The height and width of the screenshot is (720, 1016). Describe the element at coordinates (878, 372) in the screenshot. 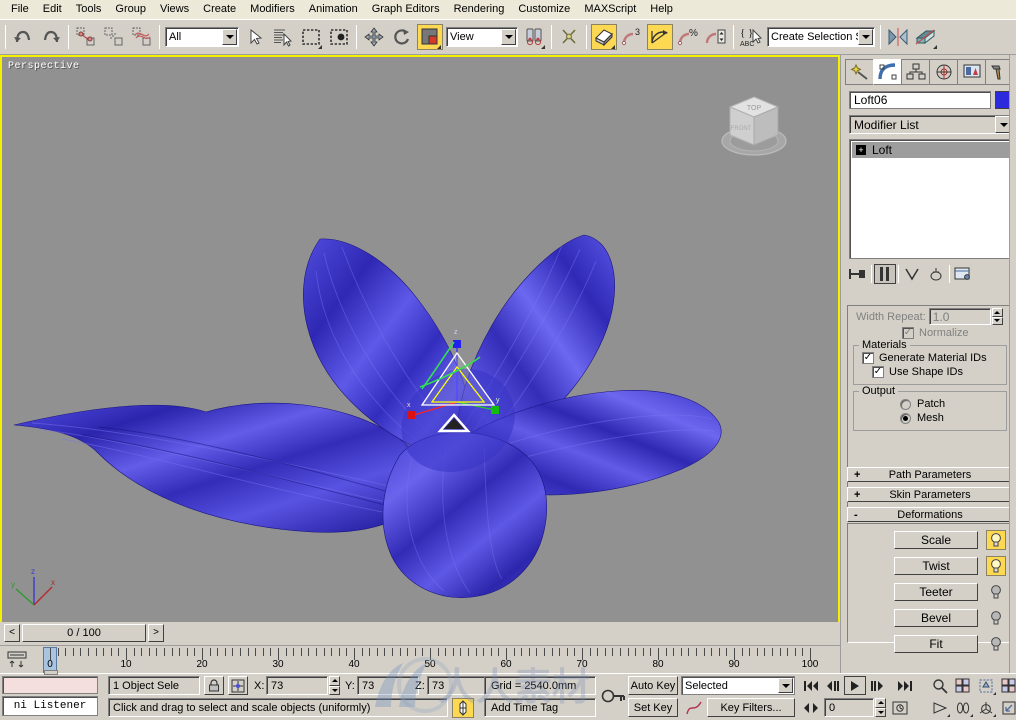

I see `use-shape-ids-checkbox: ✓` at that location.